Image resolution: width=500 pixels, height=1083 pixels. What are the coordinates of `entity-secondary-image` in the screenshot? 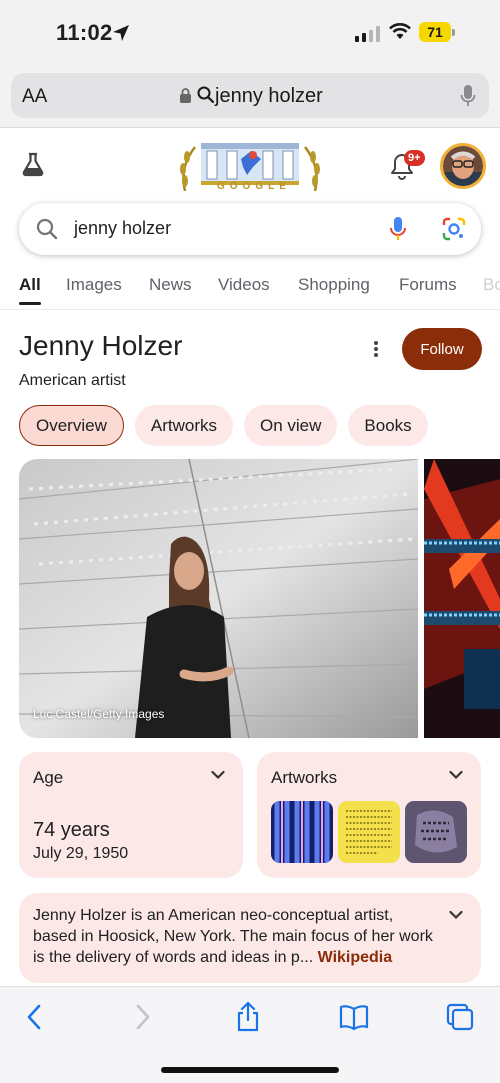 It's located at (462, 598).